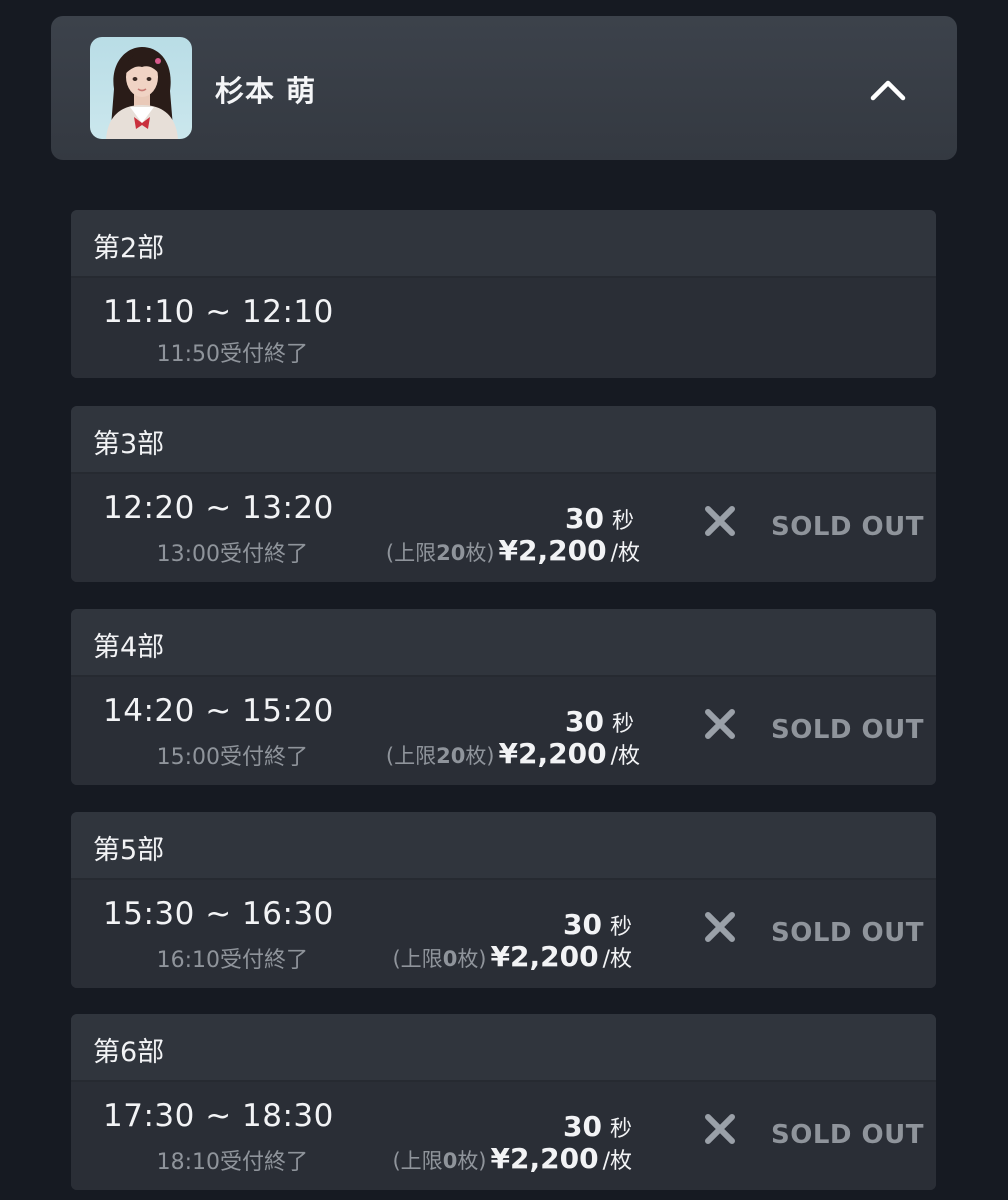  I want to click on session-title: 第5部, so click(129, 850).